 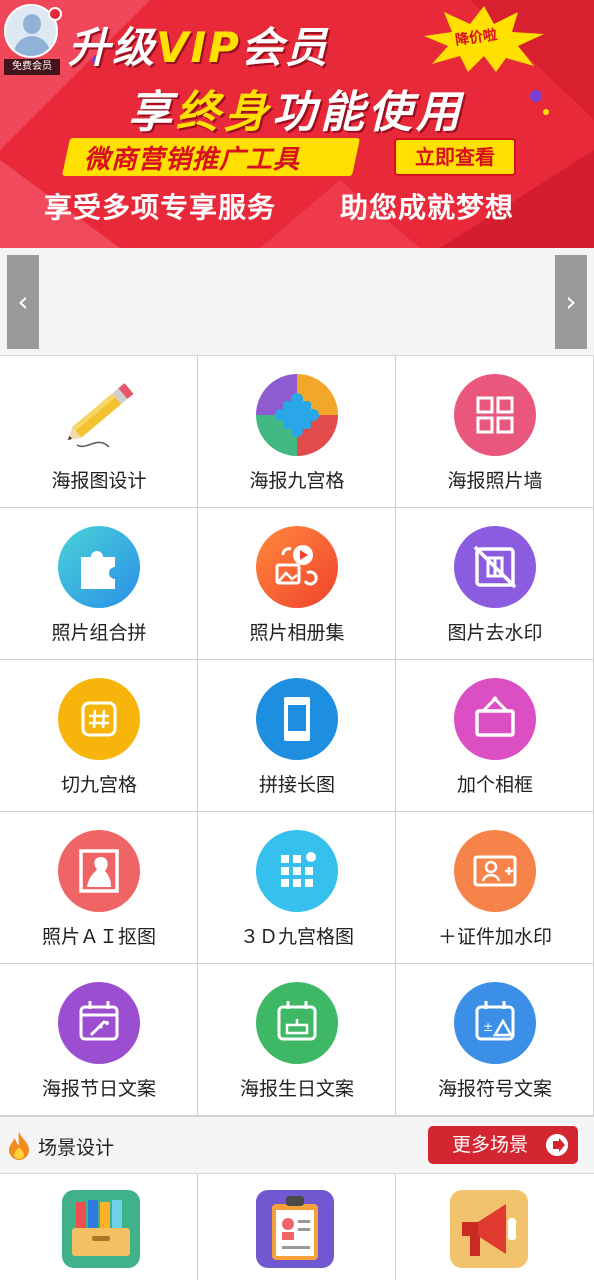 What do you see at coordinates (98, 785) in the screenshot?
I see `tool-label: 切九宫格` at bounding box center [98, 785].